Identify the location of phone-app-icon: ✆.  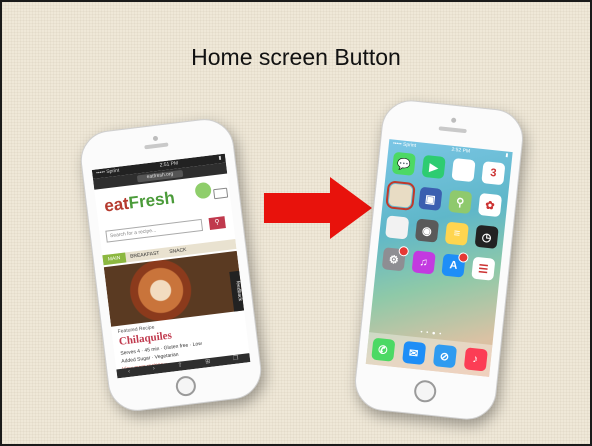
(382, 349).